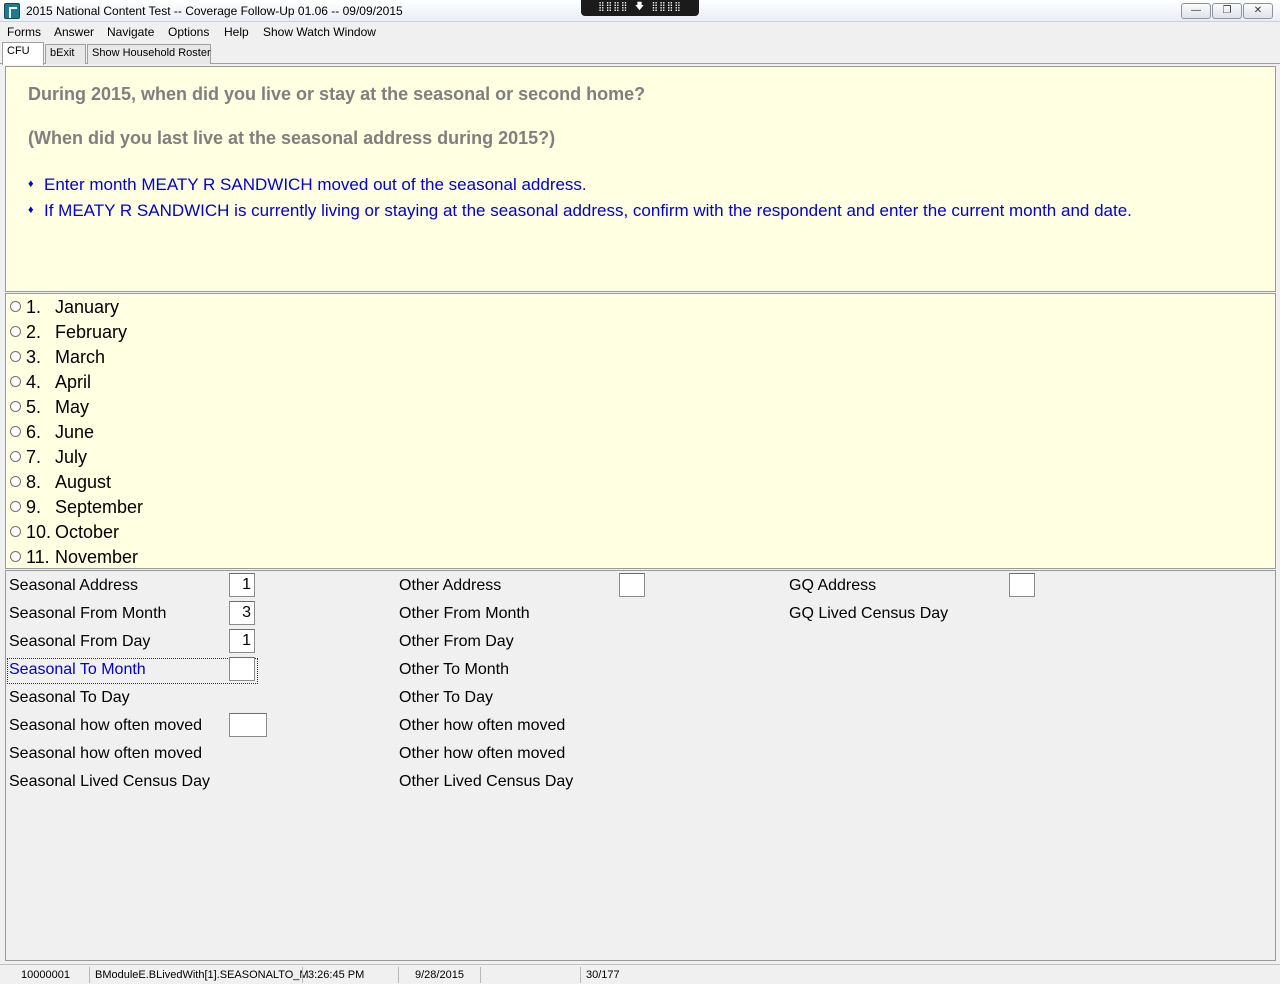 The height and width of the screenshot is (984, 1280). What do you see at coordinates (77, 669) in the screenshot?
I see `seasonal-to-month-label: Seasonal To Month` at bounding box center [77, 669].